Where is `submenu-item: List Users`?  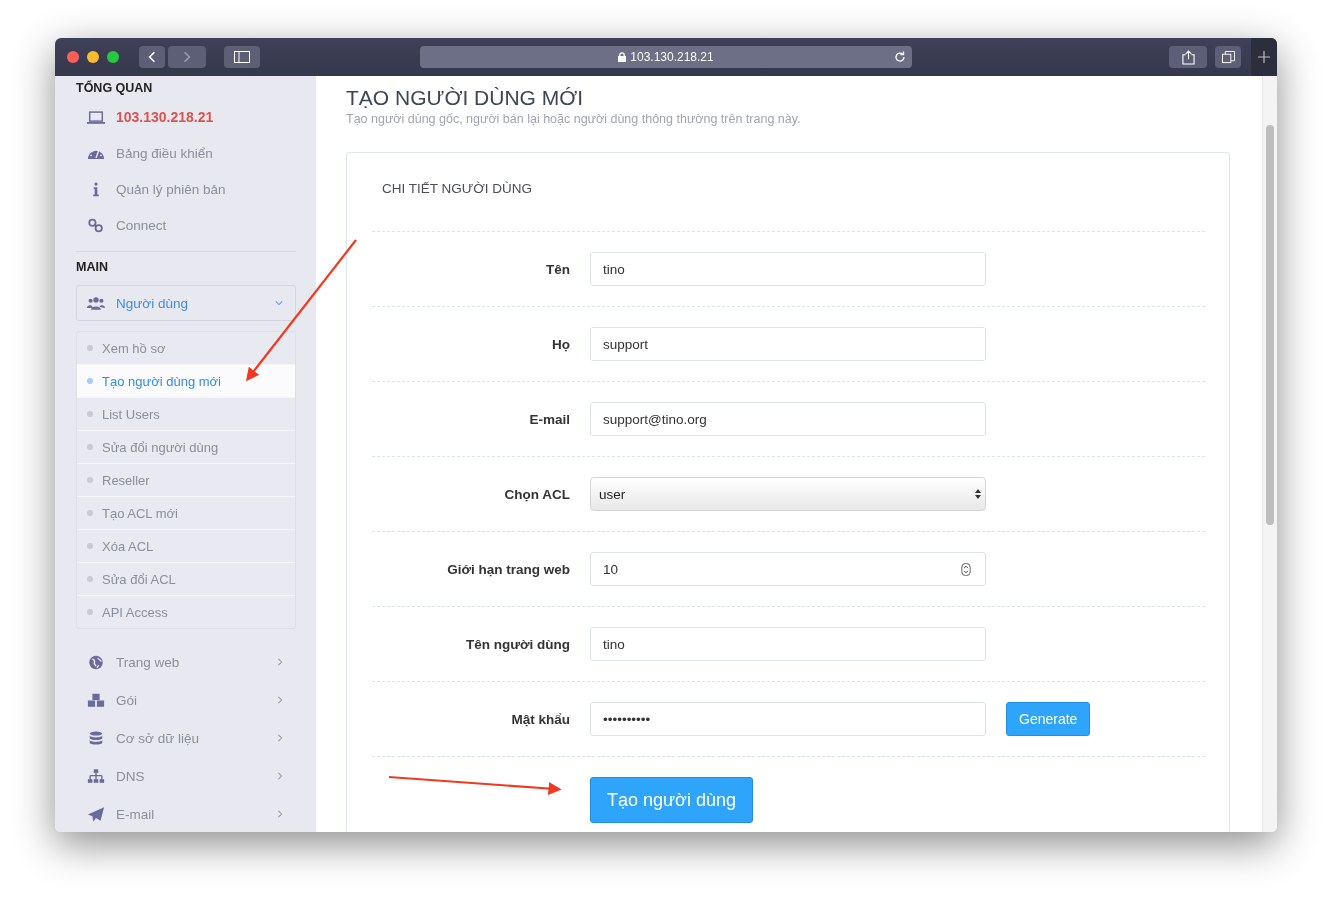 submenu-item: List Users is located at coordinates (186, 413).